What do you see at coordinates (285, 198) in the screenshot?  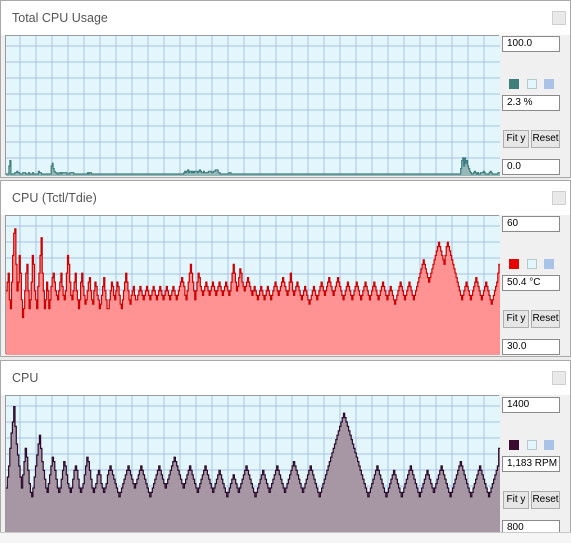 I see `panel-header: CPU (Tctl/Tdie)` at bounding box center [285, 198].